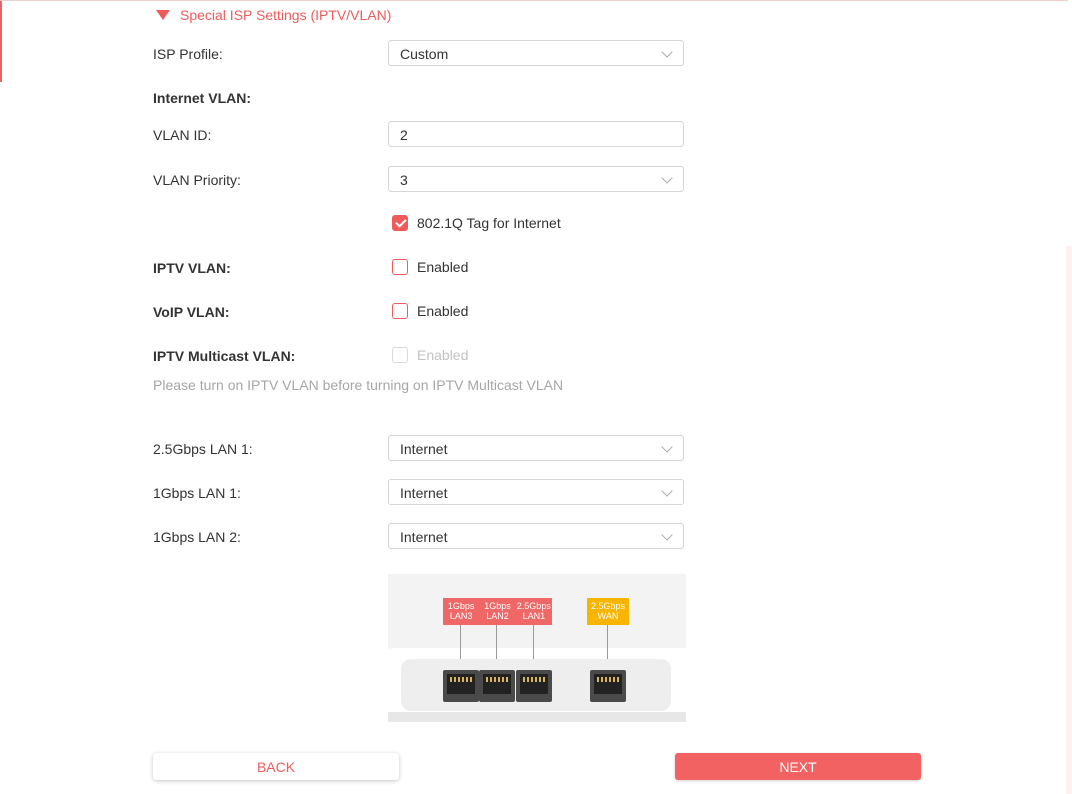 This screenshot has width=1072, height=794. Describe the element at coordinates (400, 267) in the screenshot. I see `iptv-vlan-checkbox` at that location.